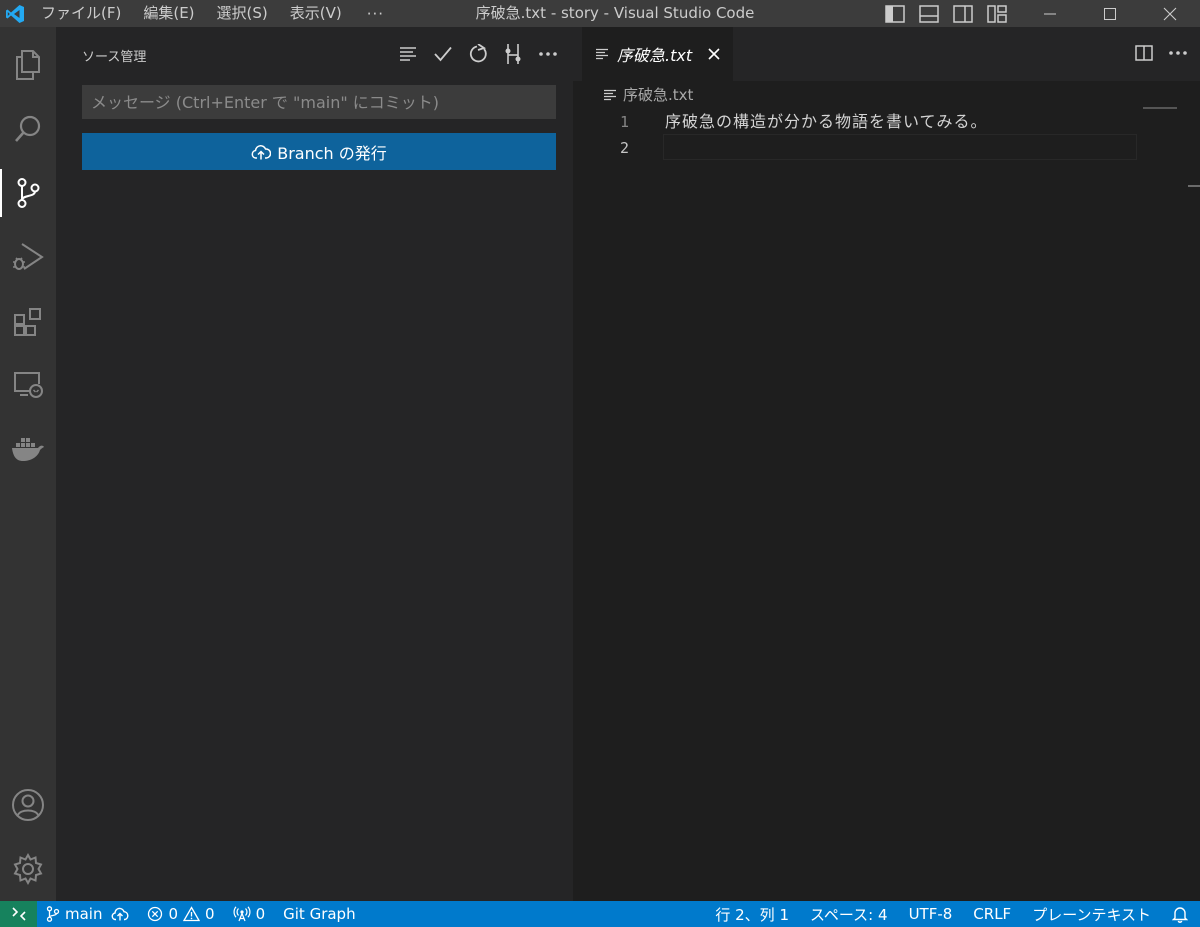 This screenshot has width=1200, height=927. Describe the element at coordinates (826, 121) in the screenshot. I see `line-text: 序破急の構造が分かる物語を書いてみる。` at that location.